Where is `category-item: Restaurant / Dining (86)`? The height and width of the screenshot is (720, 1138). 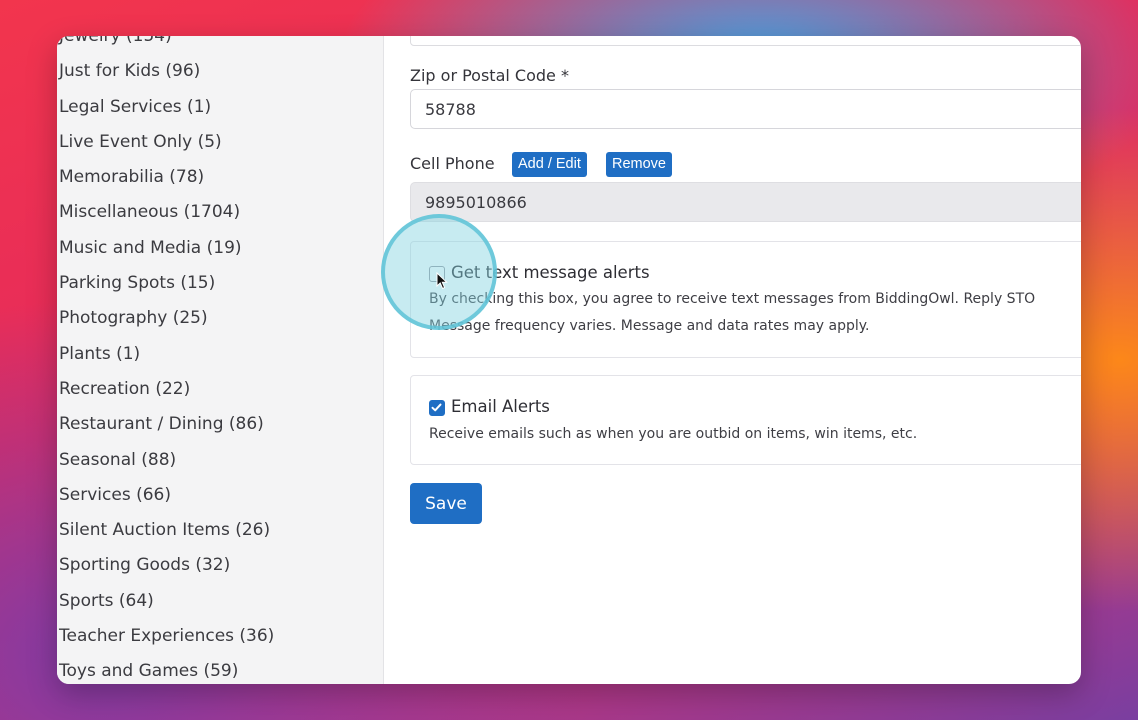
category-item: Restaurant / Dining (86) is located at coordinates (166, 424).